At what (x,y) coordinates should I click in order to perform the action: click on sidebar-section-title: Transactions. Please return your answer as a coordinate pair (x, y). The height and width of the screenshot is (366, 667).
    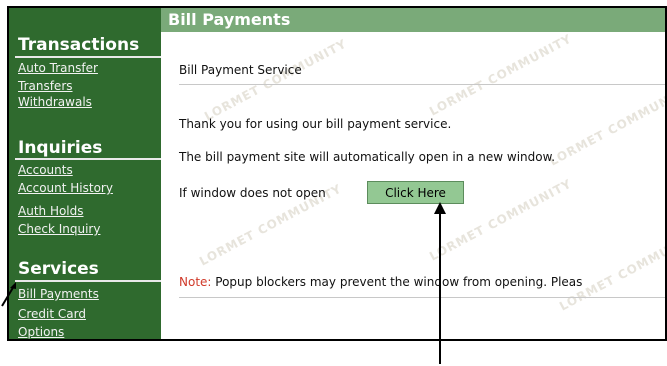
    Looking at the image, I should click on (79, 45).